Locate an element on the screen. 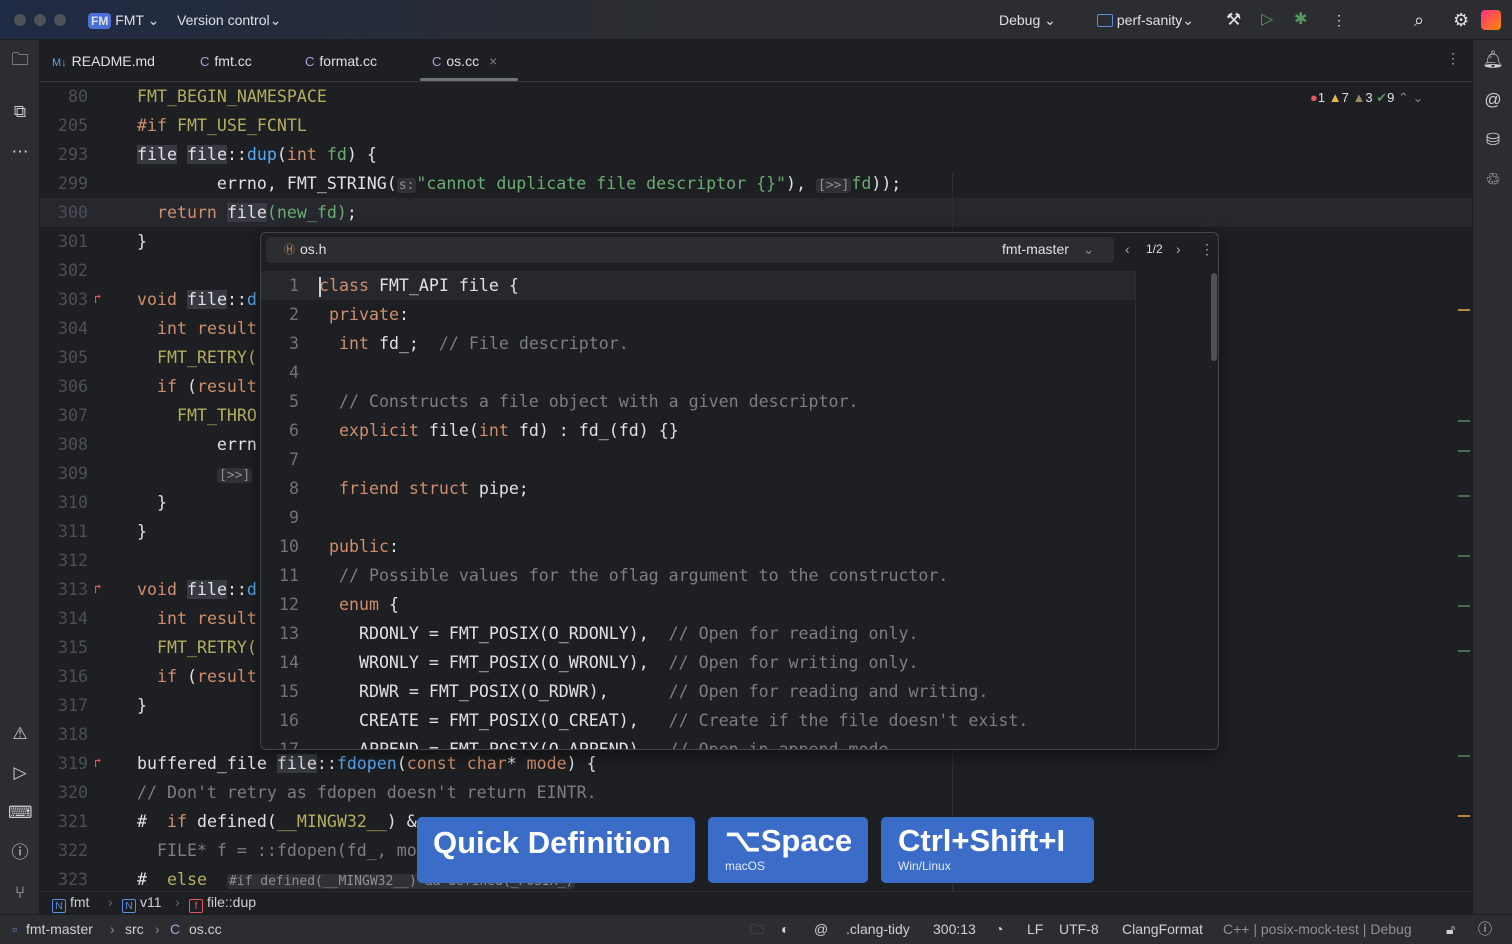 The width and height of the screenshot is (1512, 944). code-token: fd) : fd_(fd) {} is located at coordinates (593, 430).